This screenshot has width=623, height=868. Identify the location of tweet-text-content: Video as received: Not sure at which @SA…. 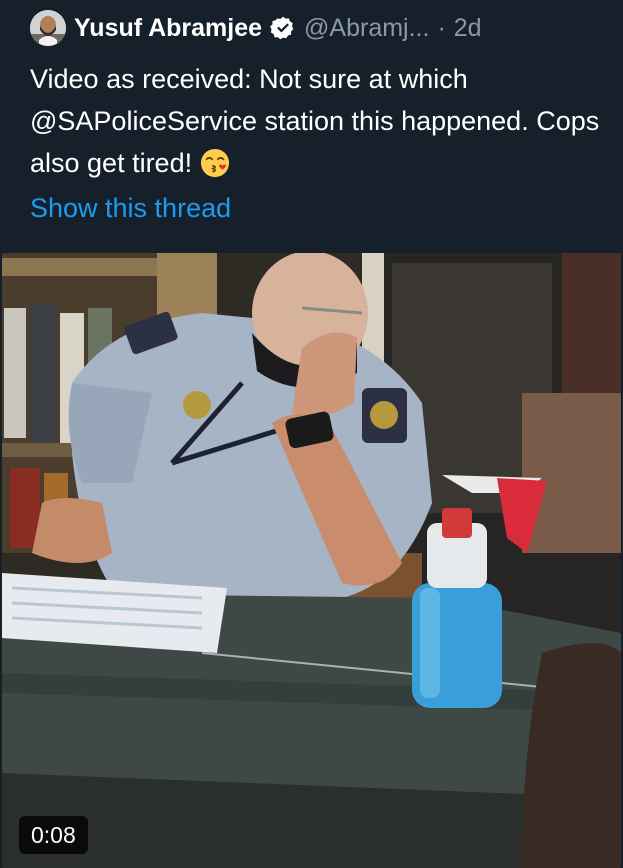
(315, 121).